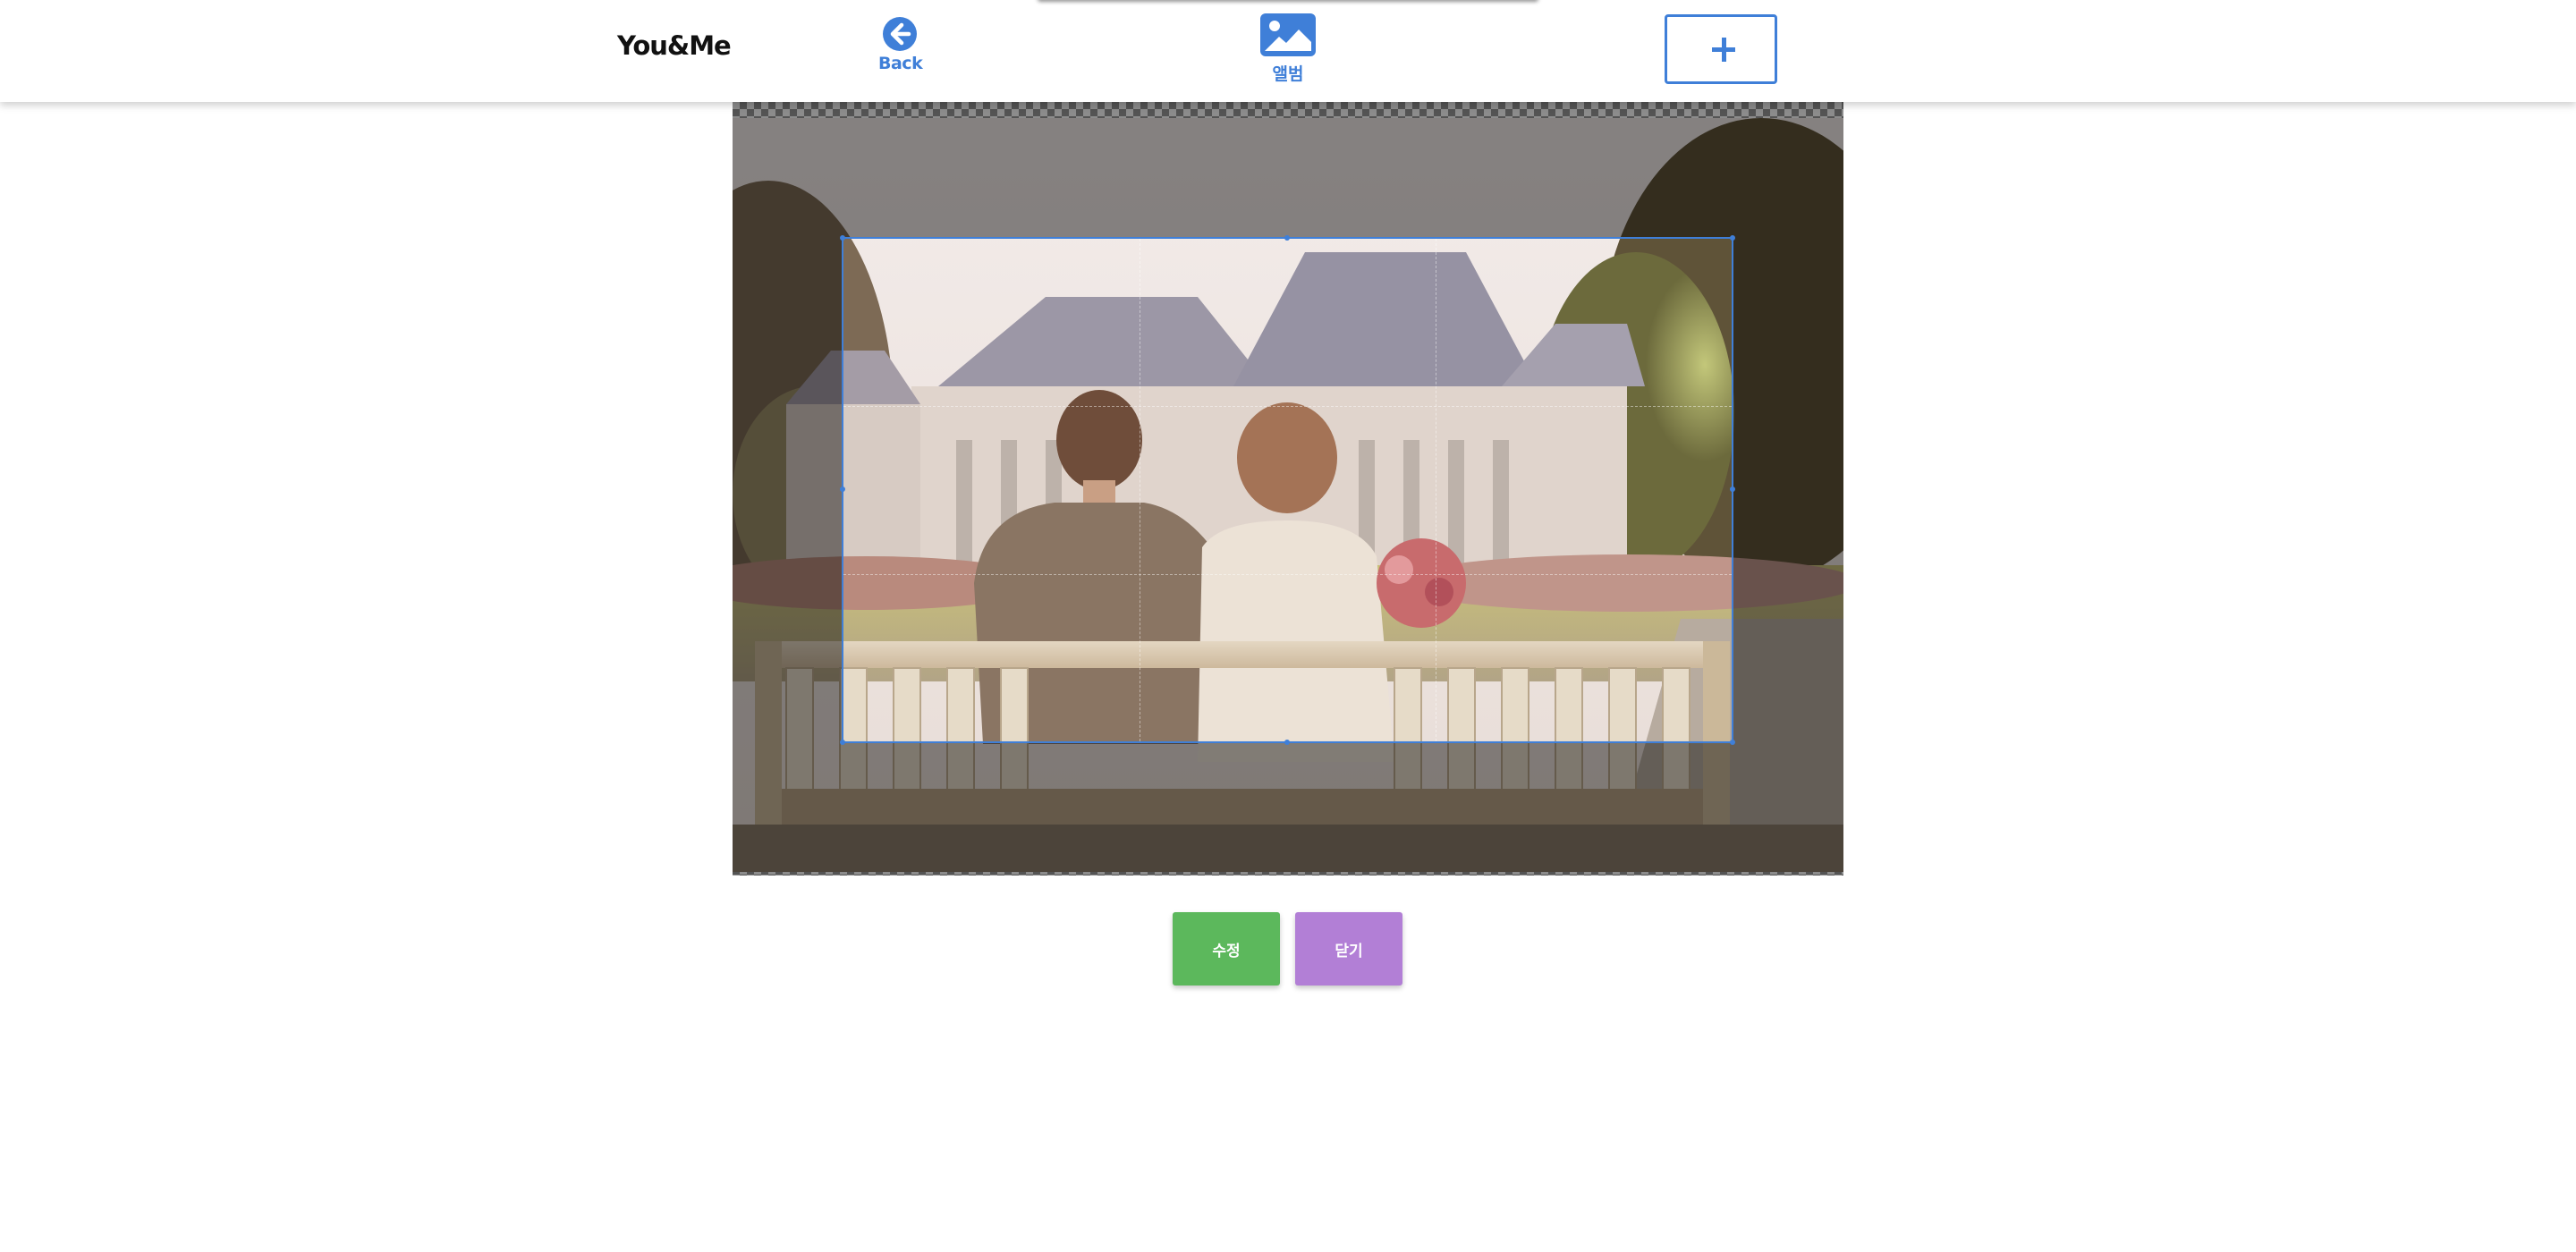  I want to click on crop-handle-bottom-right, so click(1732, 742).